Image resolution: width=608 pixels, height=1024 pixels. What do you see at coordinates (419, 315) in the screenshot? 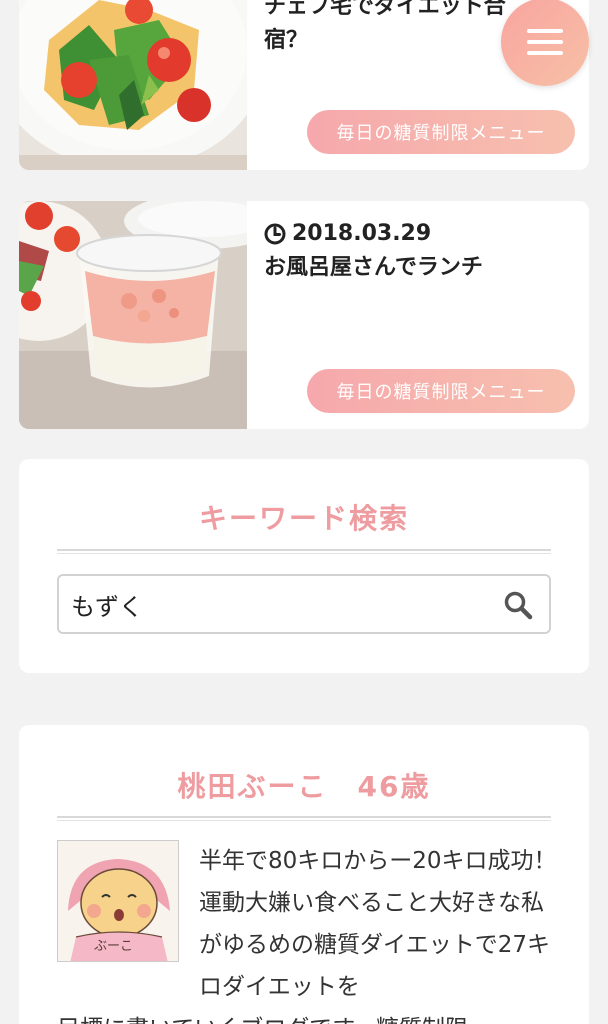
I see `article-body: 2018.03.29 お風呂屋さんでランチ 毎日の糖質制限メニュー` at bounding box center [419, 315].